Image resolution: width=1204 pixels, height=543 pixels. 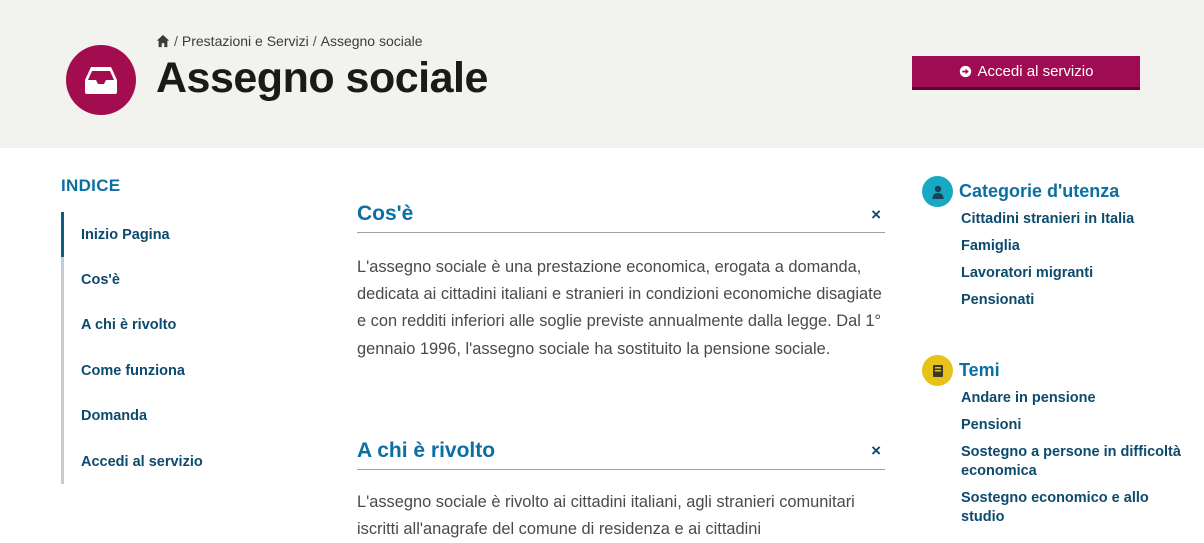 I want to click on access-service-label: Accedi al servizio, so click(x=1035, y=71).